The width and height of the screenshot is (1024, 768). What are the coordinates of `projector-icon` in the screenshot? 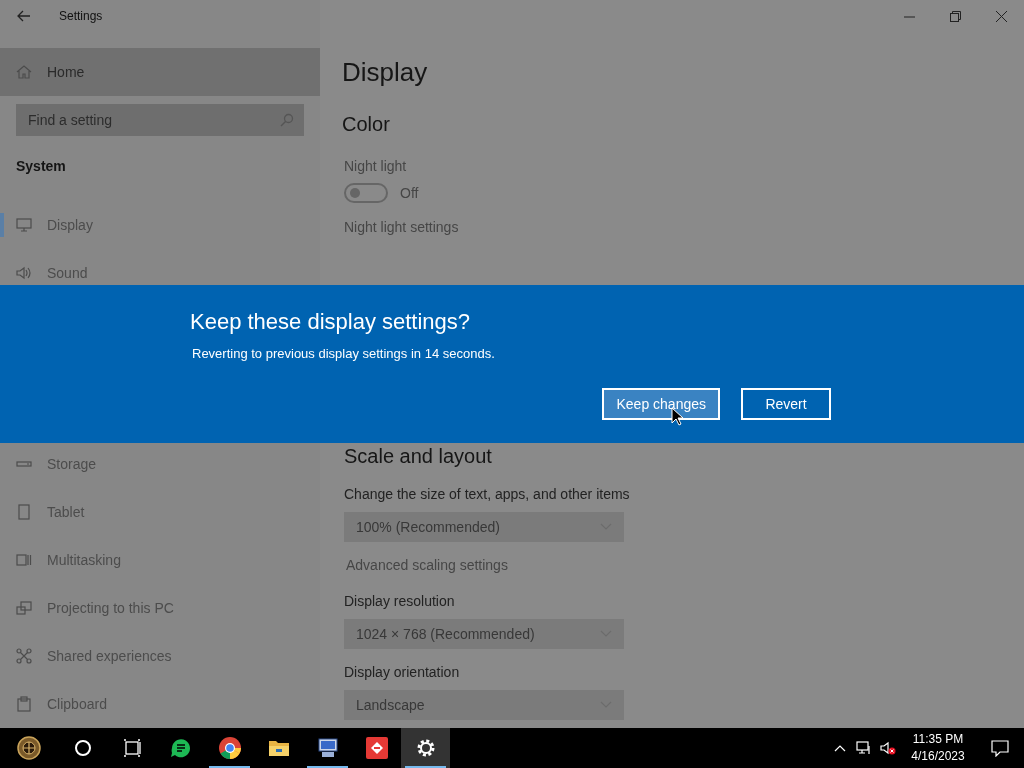 It's located at (24, 608).